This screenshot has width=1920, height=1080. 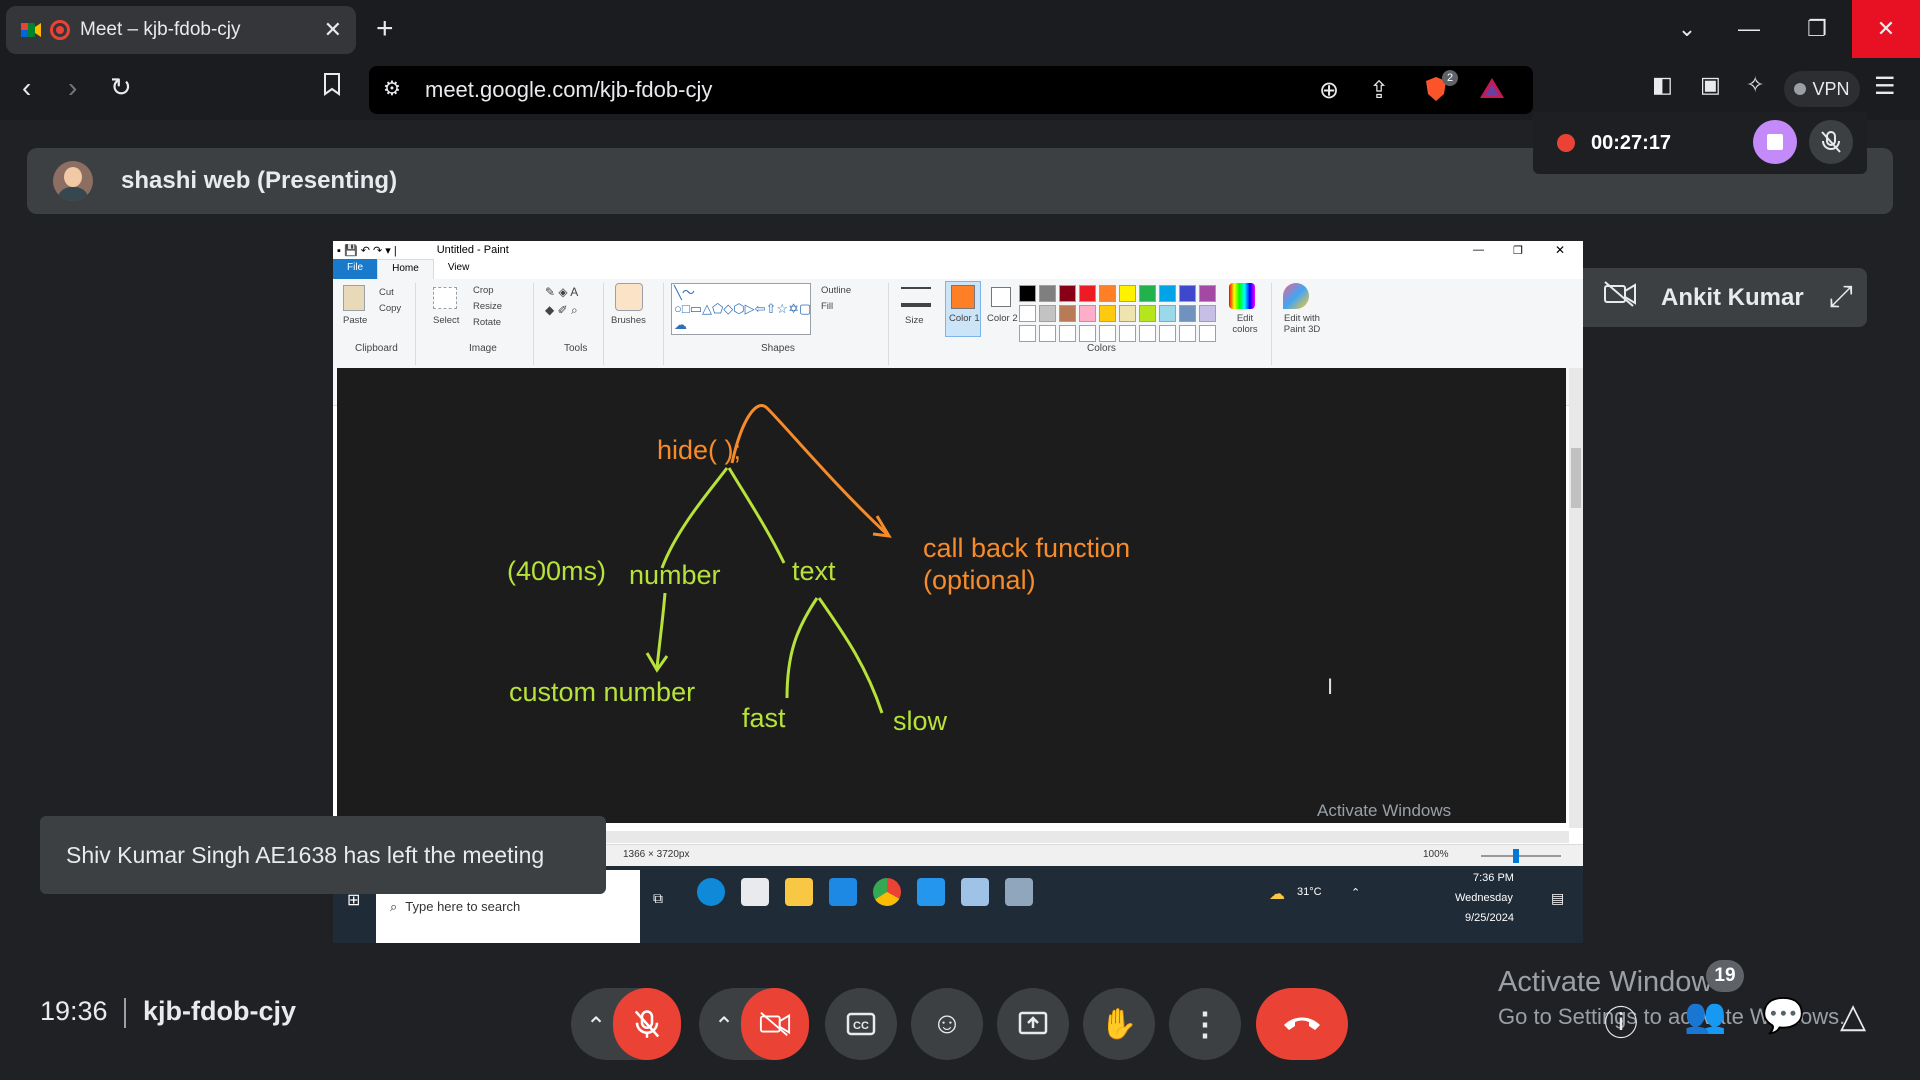 I want to click on chat-icon: 💬, so click(x=1783, y=1016).